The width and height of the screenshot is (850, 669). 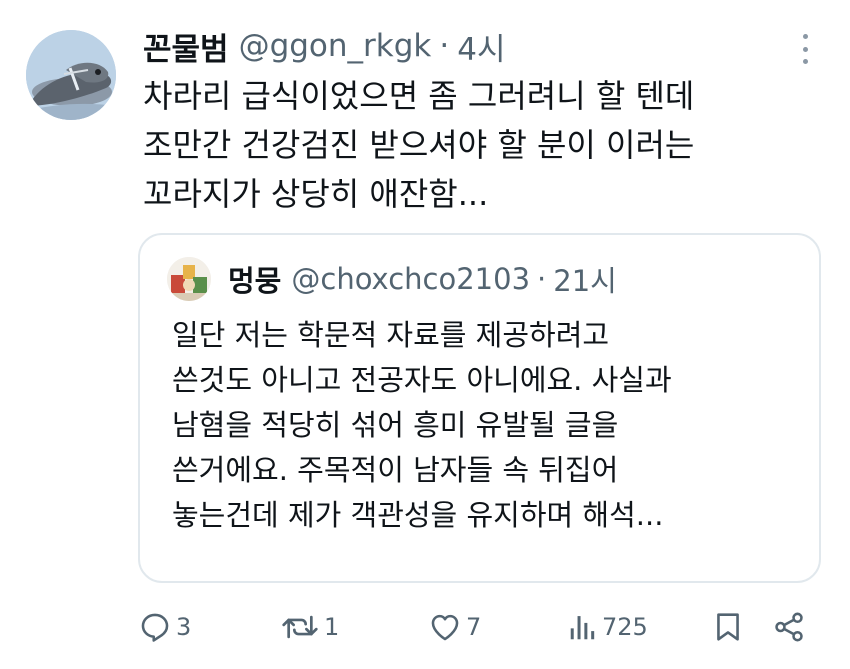 I want to click on reply-button: 3, so click(x=164, y=627).